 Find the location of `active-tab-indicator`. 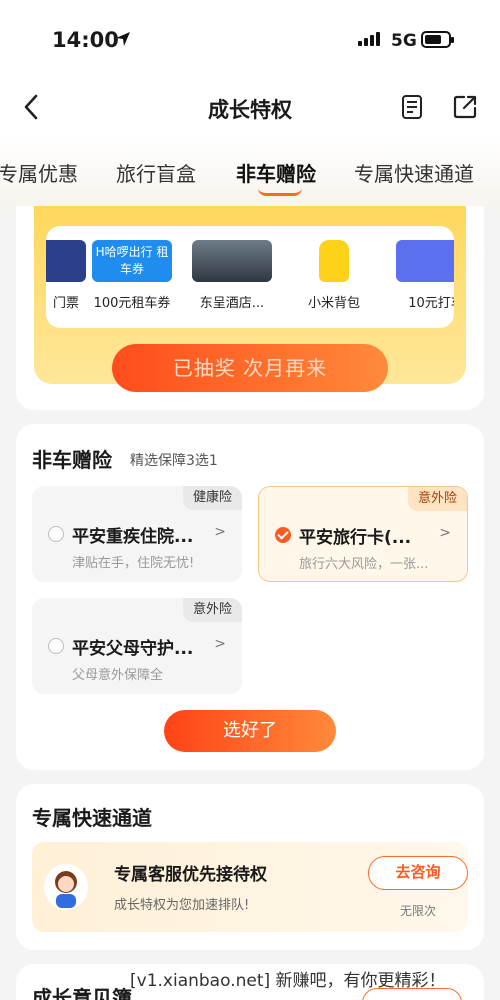

active-tab-indicator is located at coordinates (280, 192).